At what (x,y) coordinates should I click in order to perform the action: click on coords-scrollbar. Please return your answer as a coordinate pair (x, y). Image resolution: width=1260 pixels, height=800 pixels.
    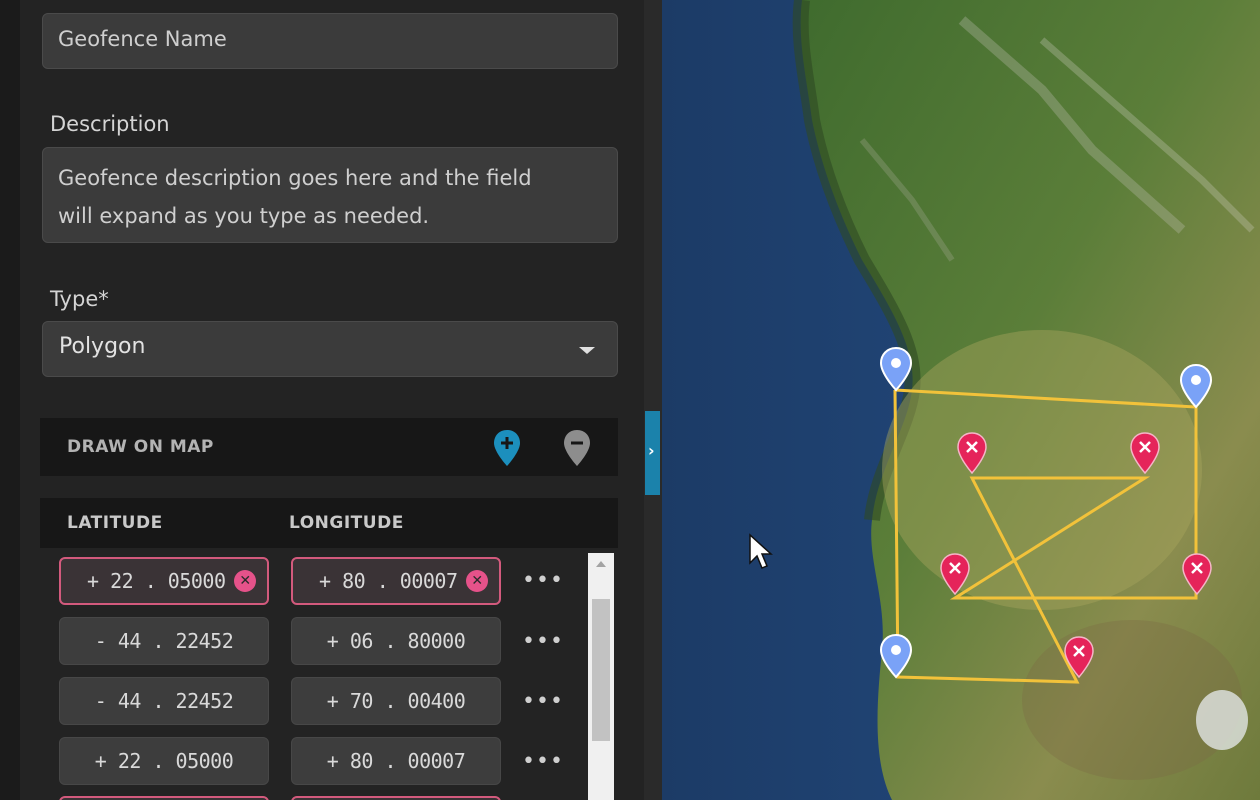
    Looking at the image, I should click on (601, 676).